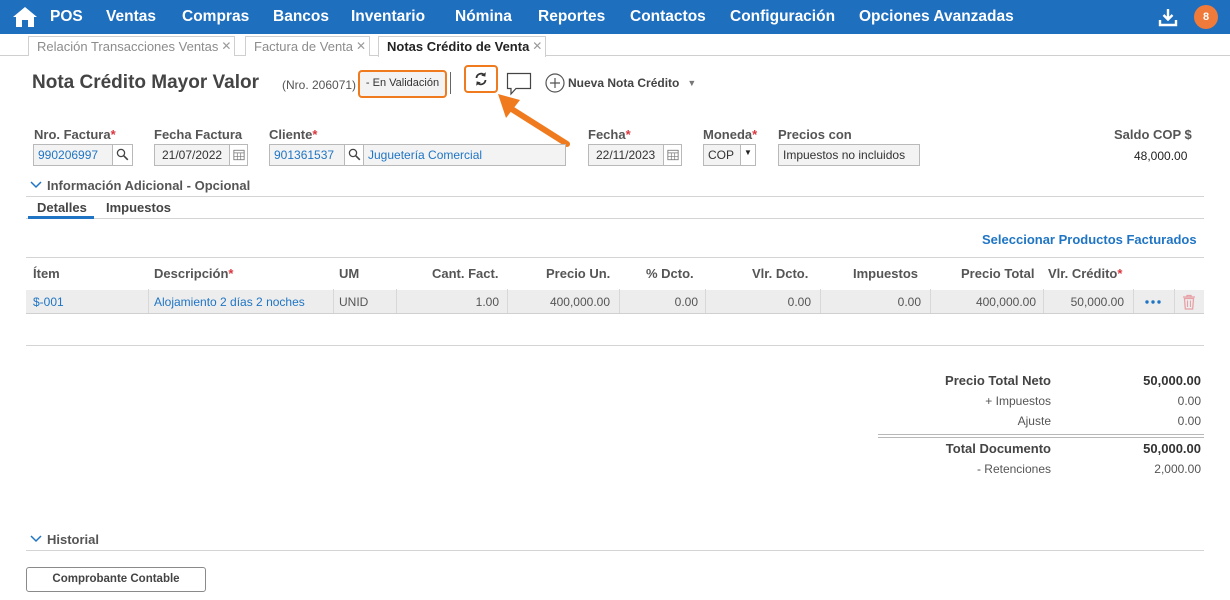 Image resolution: width=1230 pixels, height=600 pixels. I want to click on new-credit-note-label: Nueva Nota Crédito, so click(624, 83).